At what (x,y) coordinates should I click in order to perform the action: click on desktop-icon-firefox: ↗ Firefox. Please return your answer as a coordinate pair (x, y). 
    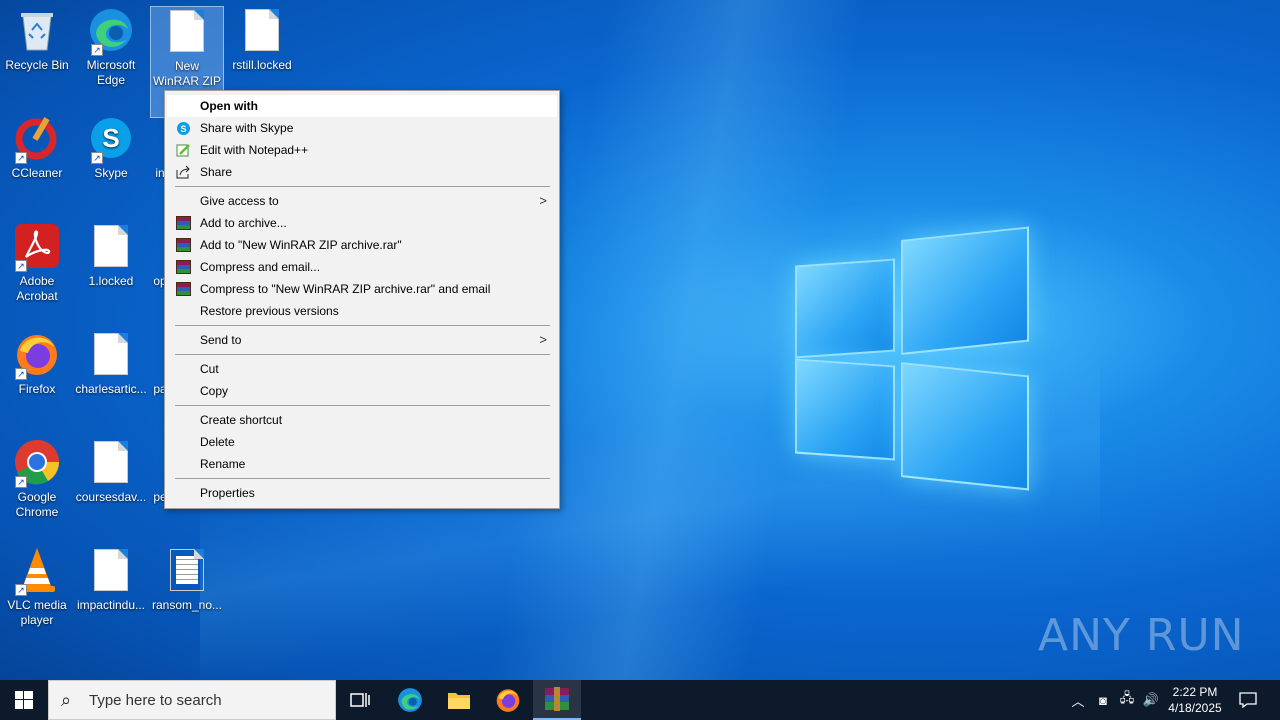
    Looking at the image, I should click on (37, 363).